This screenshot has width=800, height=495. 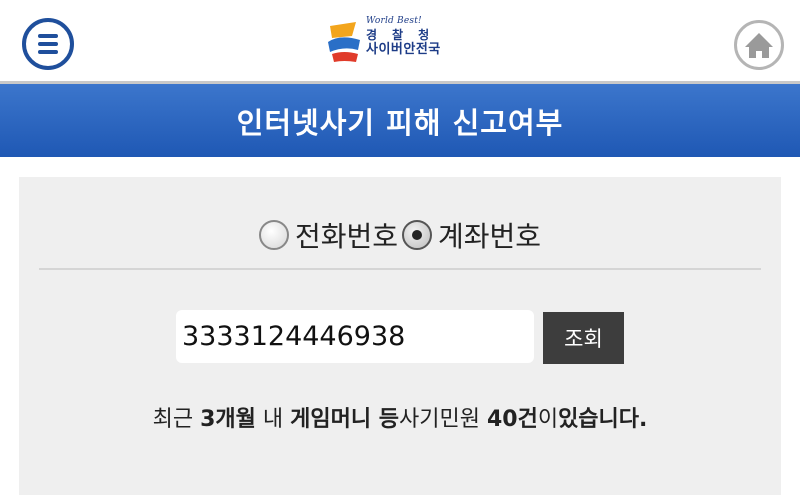 I want to click on search-type-group: 전화번호 계좌번호, so click(x=400, y=235).